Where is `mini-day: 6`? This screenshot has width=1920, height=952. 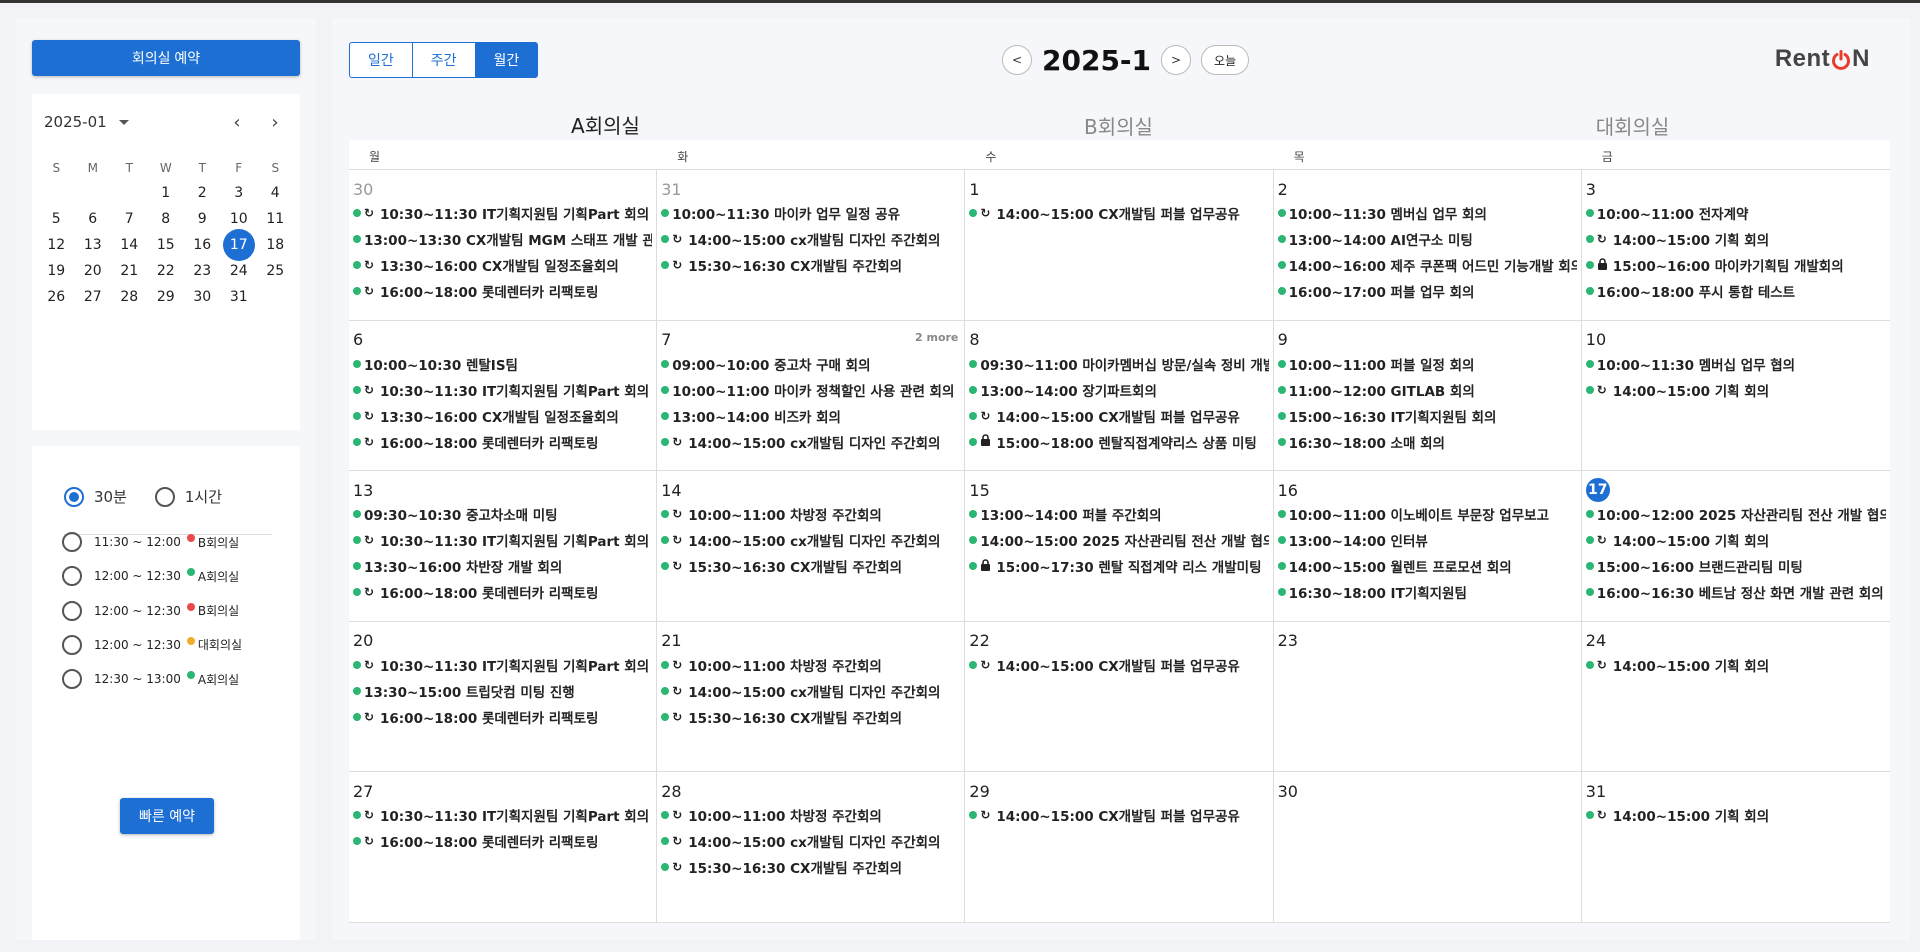
mini-day: 6 is located at coordinates (93, 219).